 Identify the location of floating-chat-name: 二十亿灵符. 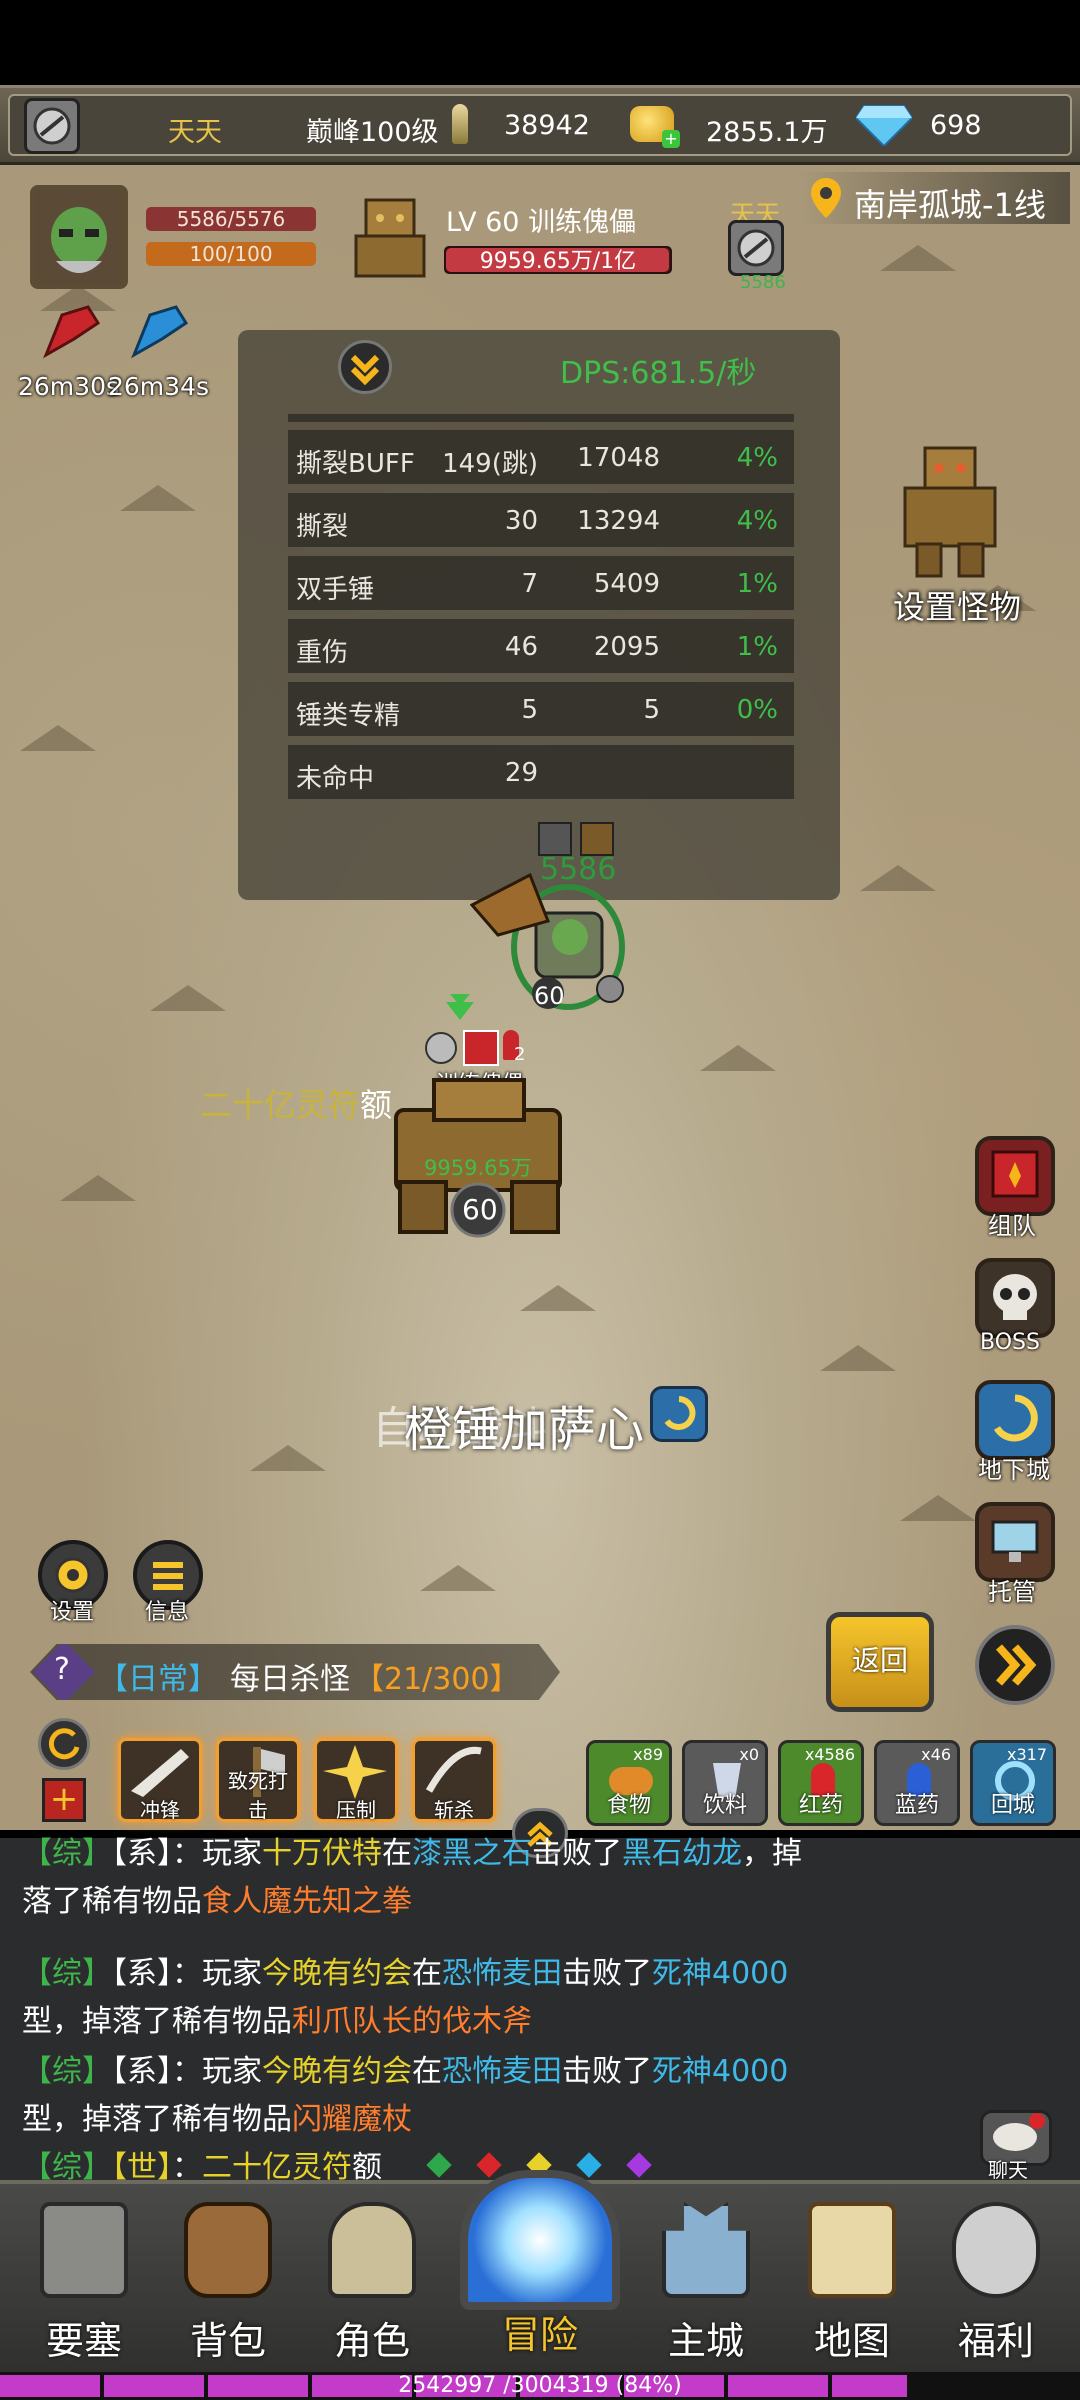
(280, 1105).